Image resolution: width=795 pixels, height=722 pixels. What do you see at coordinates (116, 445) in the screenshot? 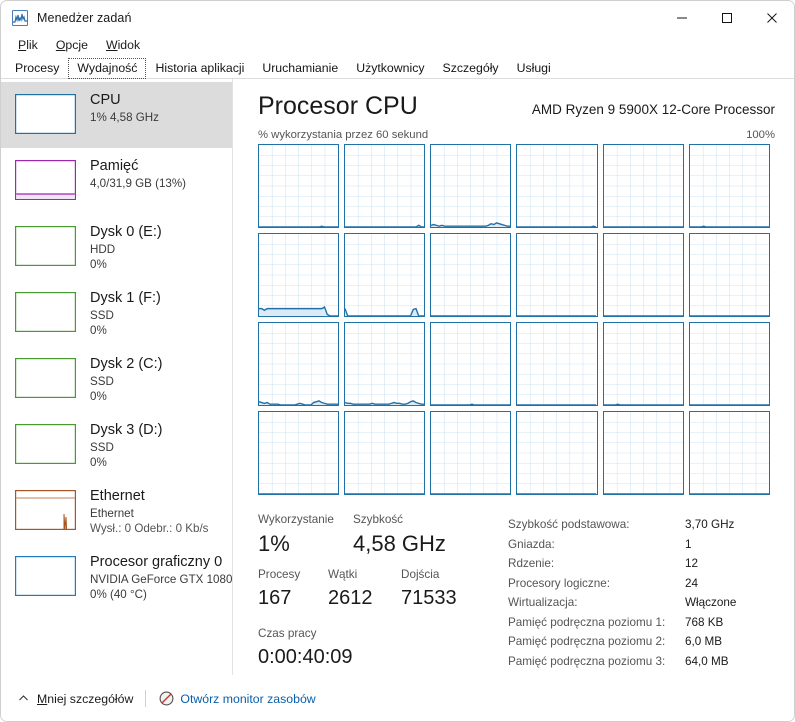
I see `sidebar-item-dysk-3: Dysk 3 (D:) SSD 0%` at bounding box center [116, 445].